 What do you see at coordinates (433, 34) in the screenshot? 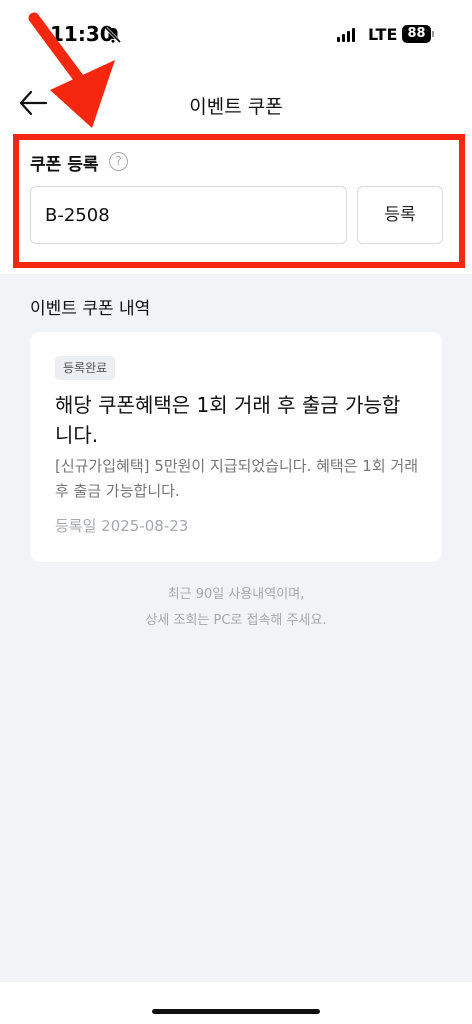
I see `battery-tip` at bounding box center [433, 34].